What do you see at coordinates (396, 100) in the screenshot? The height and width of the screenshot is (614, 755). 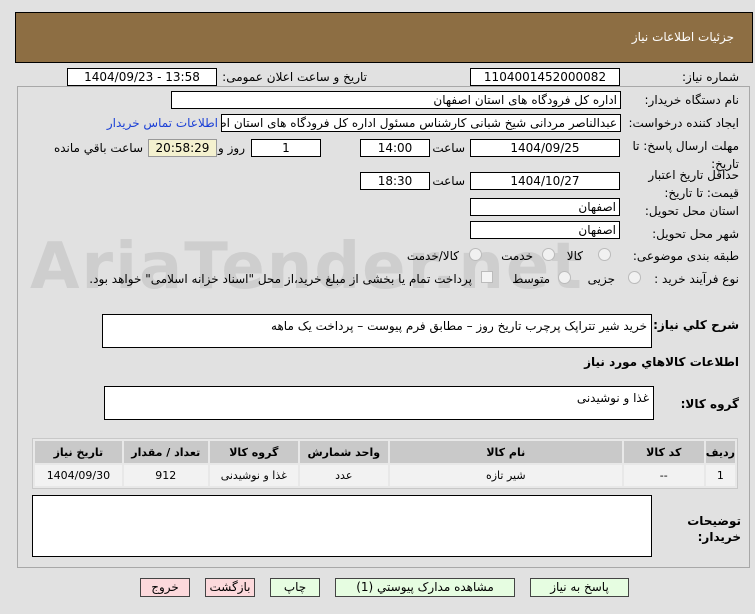 I see `buyer-field: اداره کل فرودگاه های استان اصفهان` at bounding box center [396, 100].